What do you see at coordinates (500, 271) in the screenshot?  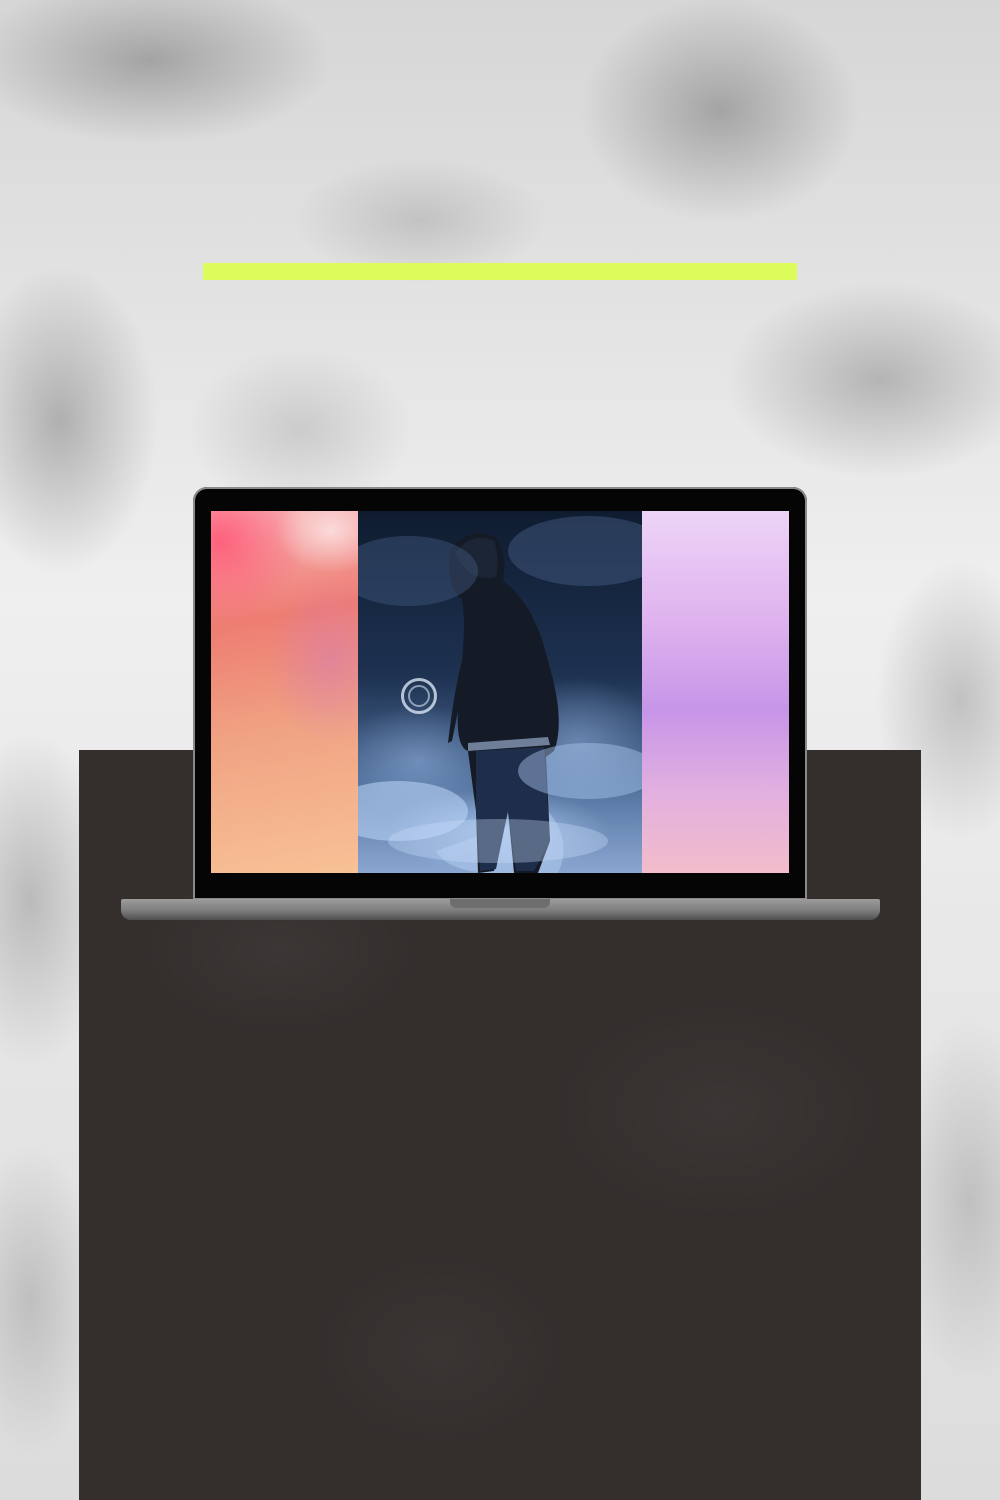 I see `accent-bar` at bounding box center [500, 271].